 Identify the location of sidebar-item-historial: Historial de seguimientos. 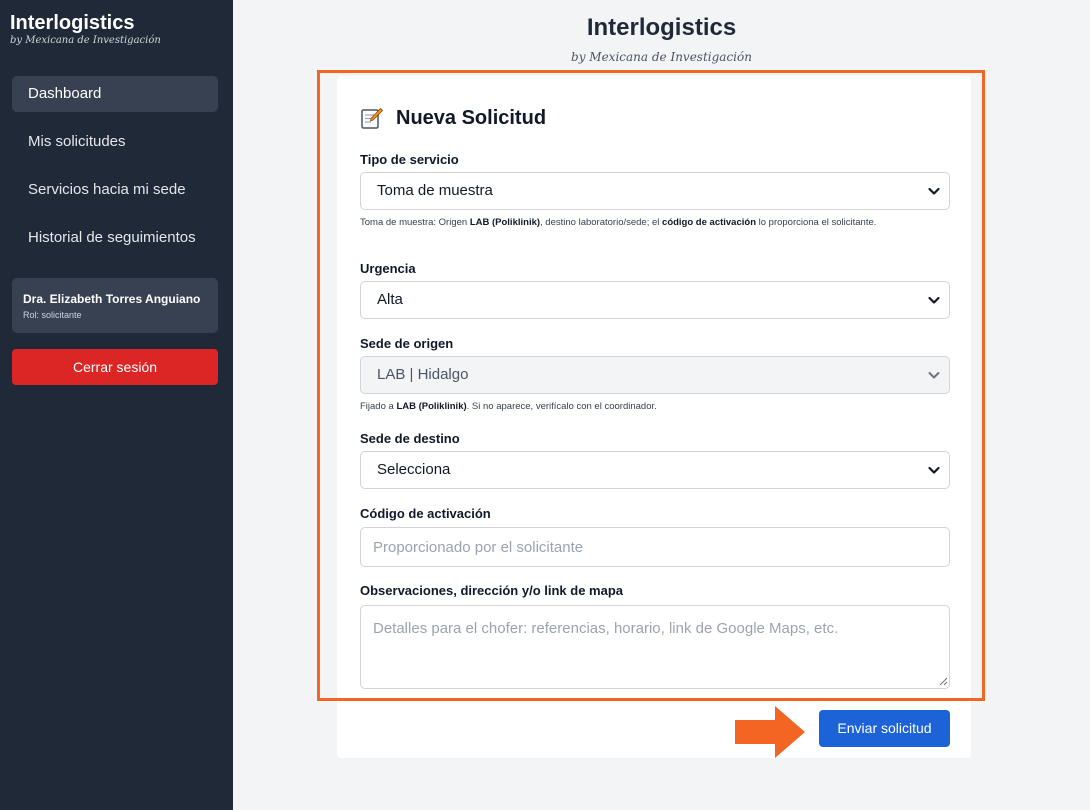
(115, 238).